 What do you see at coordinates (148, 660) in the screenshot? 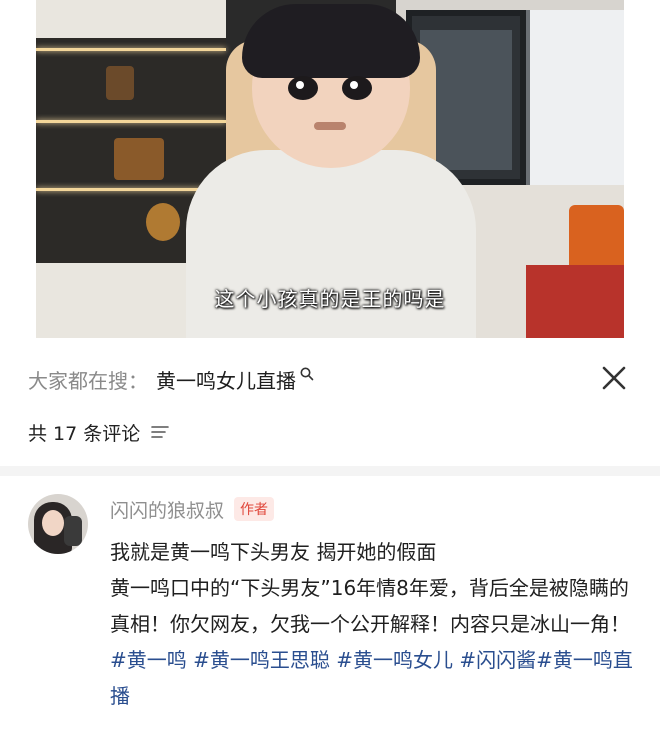
I see `hashtag-link: #黄一鸣` at bounding box center [148, 660].